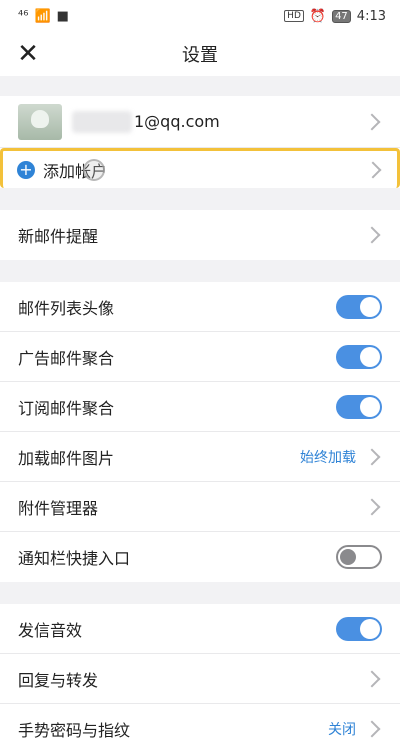 The width and height of the screenshot is (400, 754). What do you see at coordinates (200, 357) in the screenshot?
I see `ad-aggregation-row: 广告邮件聚合` at bounding box center [200, 357].